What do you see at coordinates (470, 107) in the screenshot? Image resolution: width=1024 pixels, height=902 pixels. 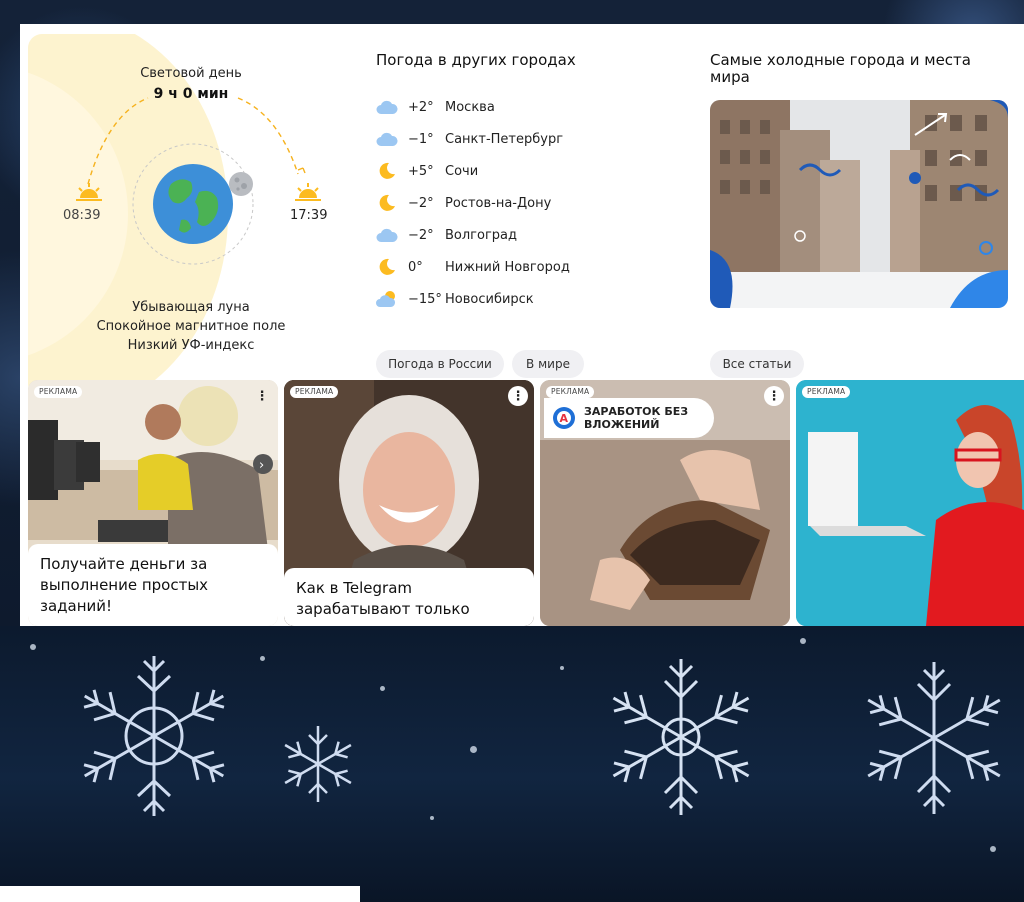 I see `city-name: Москва` at bounding box center [470, 107].